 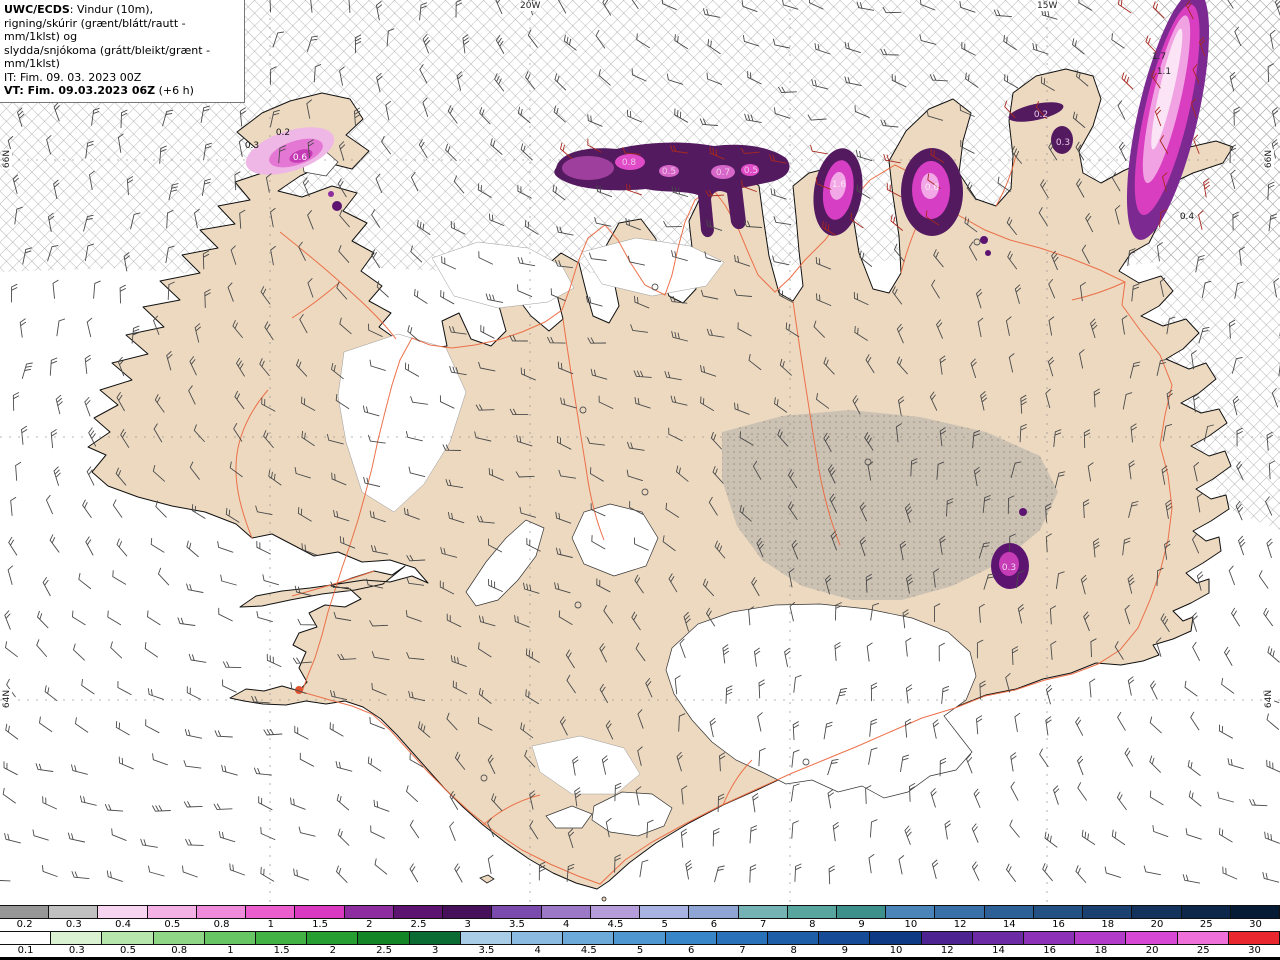 I want to click on legend-value: 18, so click(x=1101, y=950).